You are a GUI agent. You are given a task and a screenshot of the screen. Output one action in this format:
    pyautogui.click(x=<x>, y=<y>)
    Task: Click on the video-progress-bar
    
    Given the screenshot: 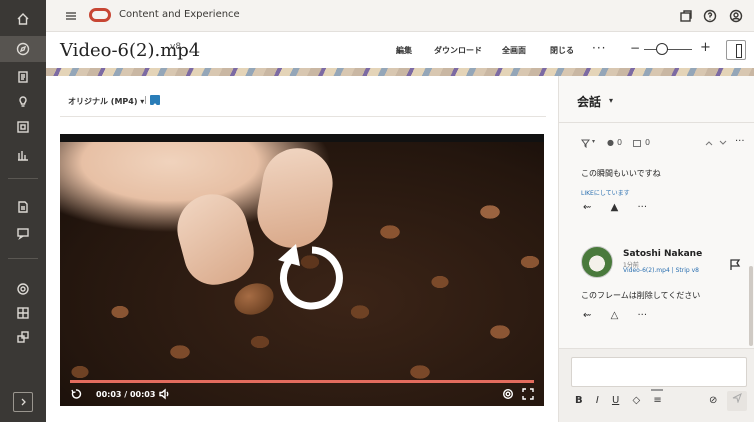 What is the action you would take?
    pyautogui.click(x=302, y=381)
    